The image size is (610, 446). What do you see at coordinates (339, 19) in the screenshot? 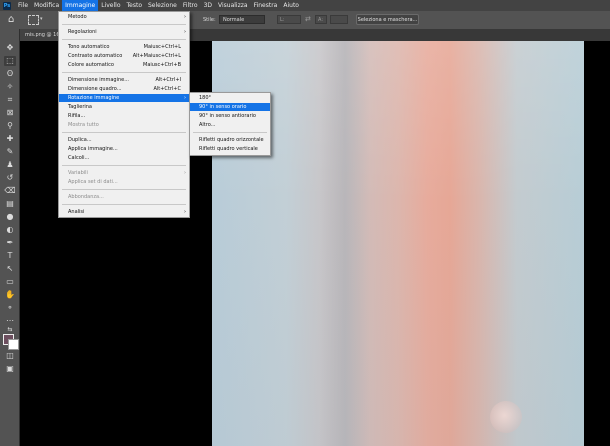
I see `height-input` at bounding box center [339, 19].